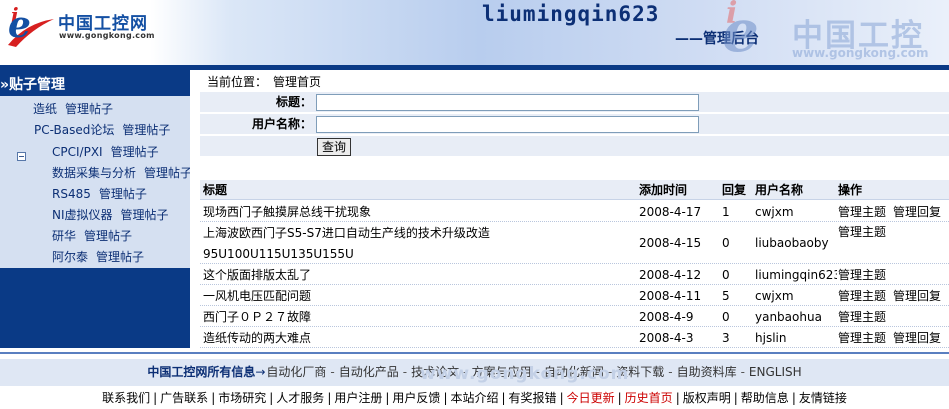 The width and height of the screenshot is (949, 409). Describe the element at coordinates (107, 35) in the screenshot. I see `logo-url: www.gongkong.com` at that location.